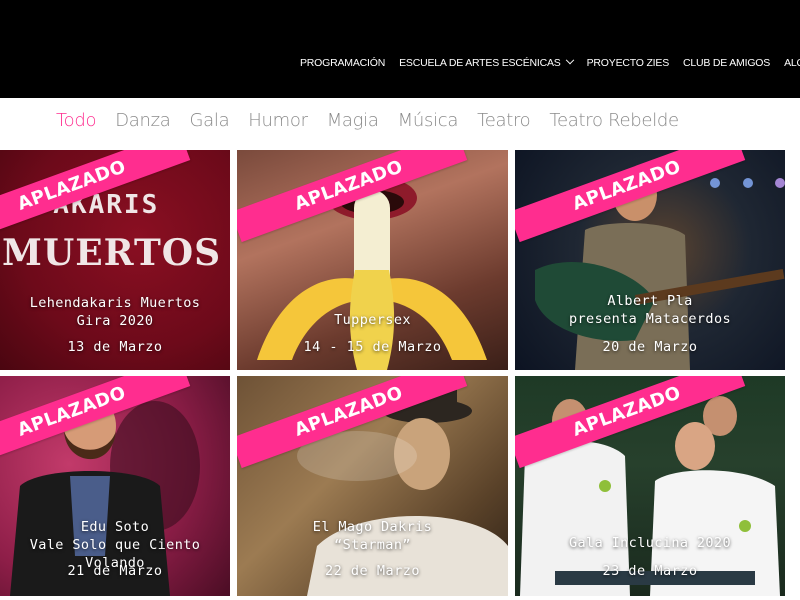 The height and width of the screenshot is (600, 800). What do you see at coordinates (569, 60) in the screenshot?
I see `chevron-down-icon` at bounding box center [569, 60].